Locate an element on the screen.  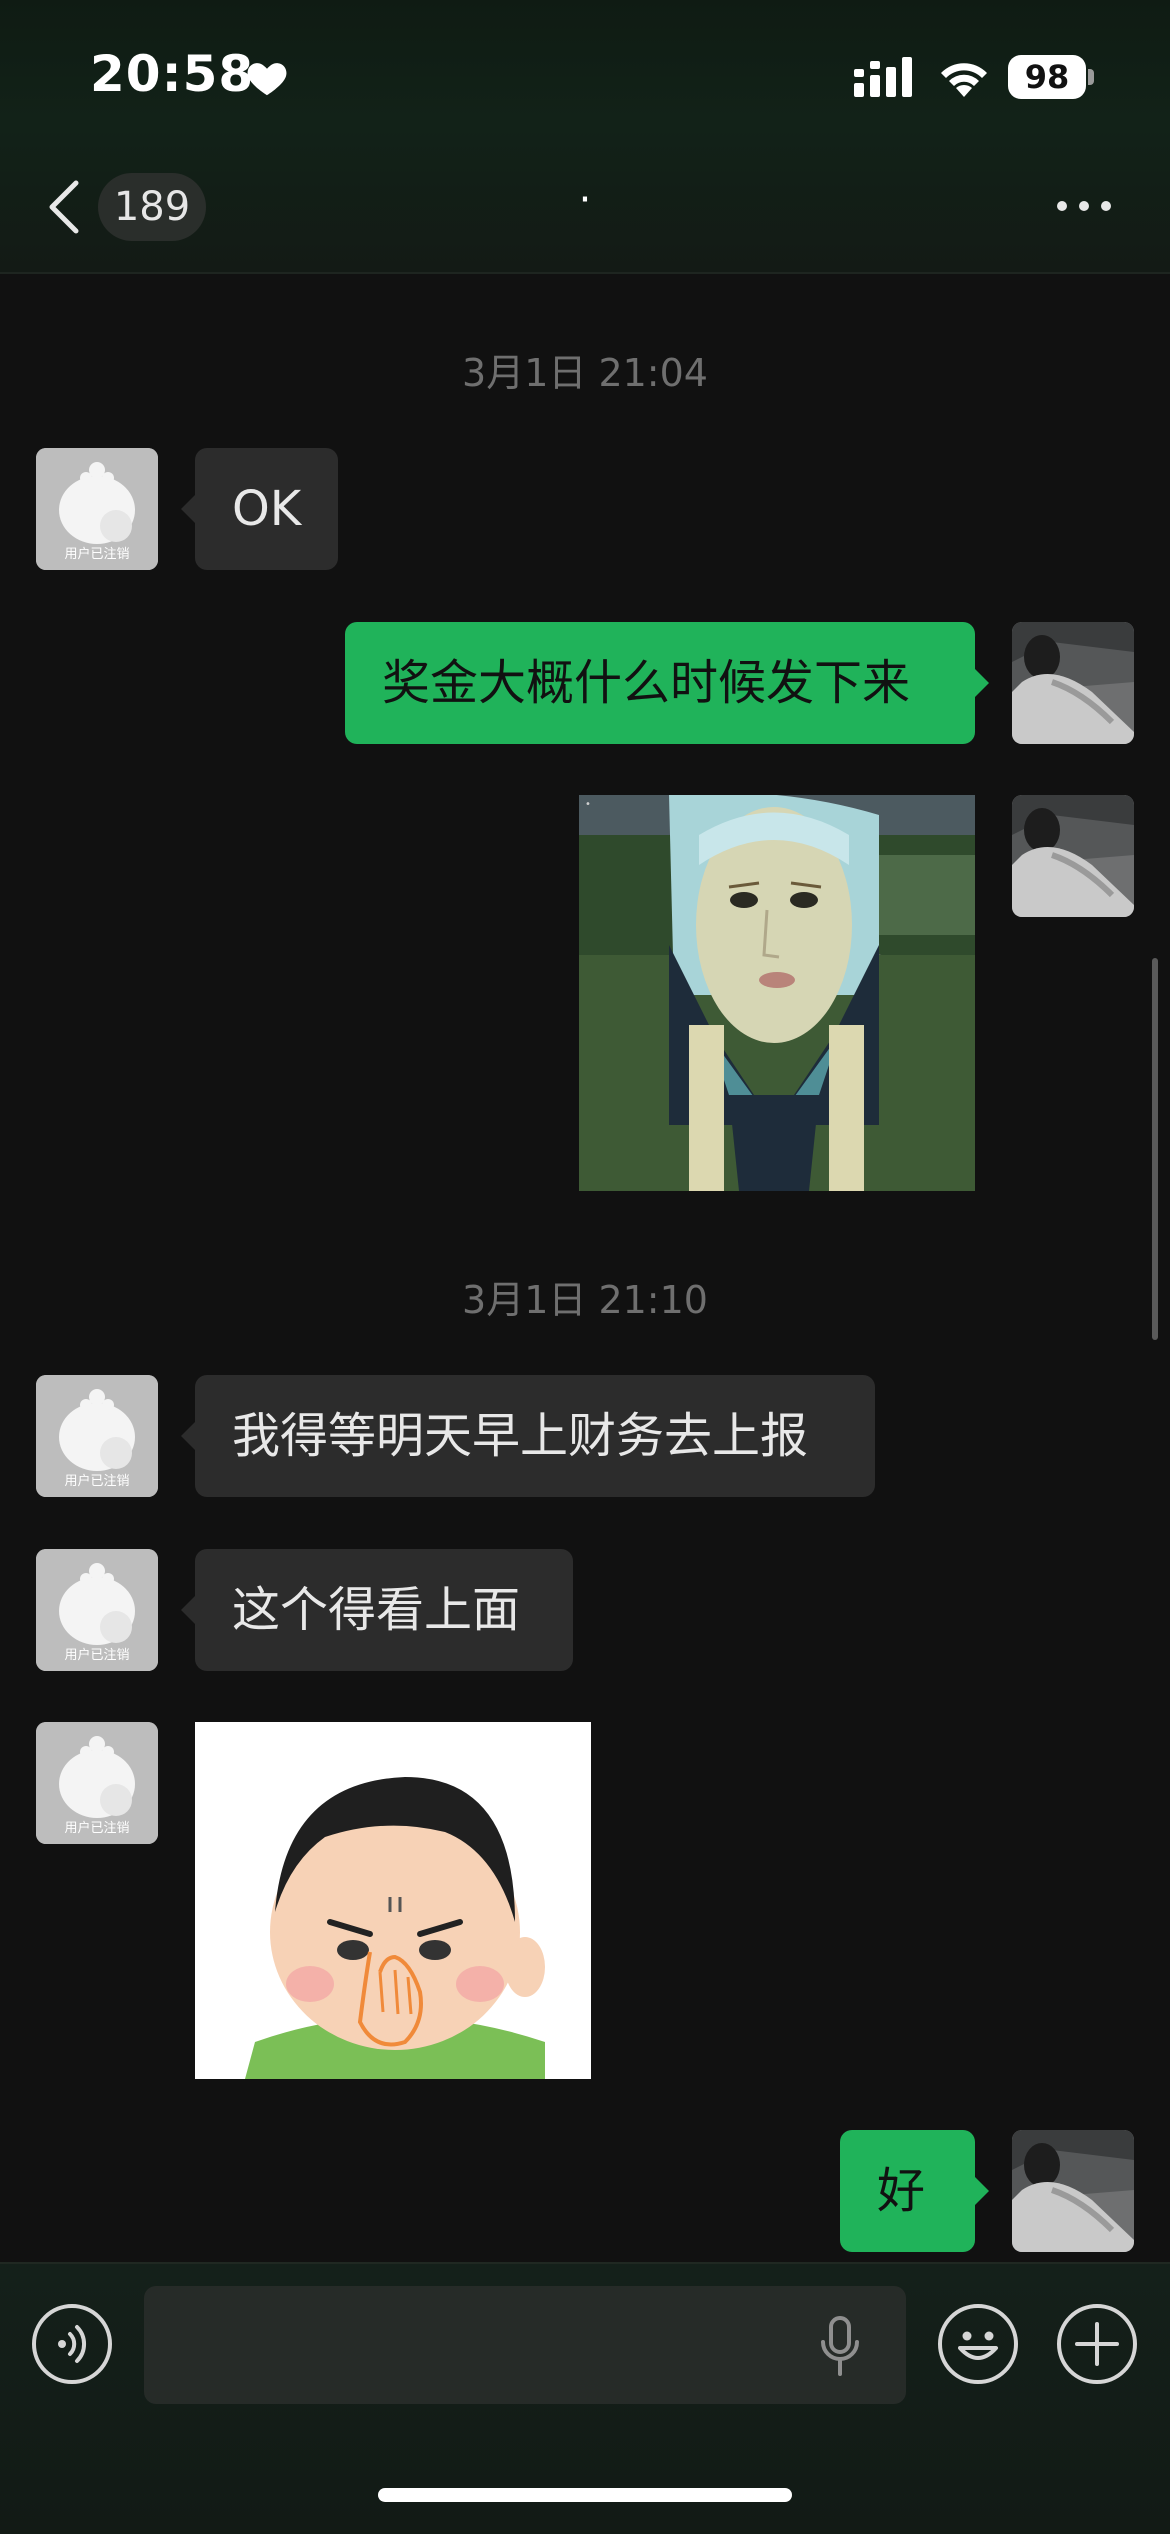
plus-button is located at coordinates (1097, 2344).